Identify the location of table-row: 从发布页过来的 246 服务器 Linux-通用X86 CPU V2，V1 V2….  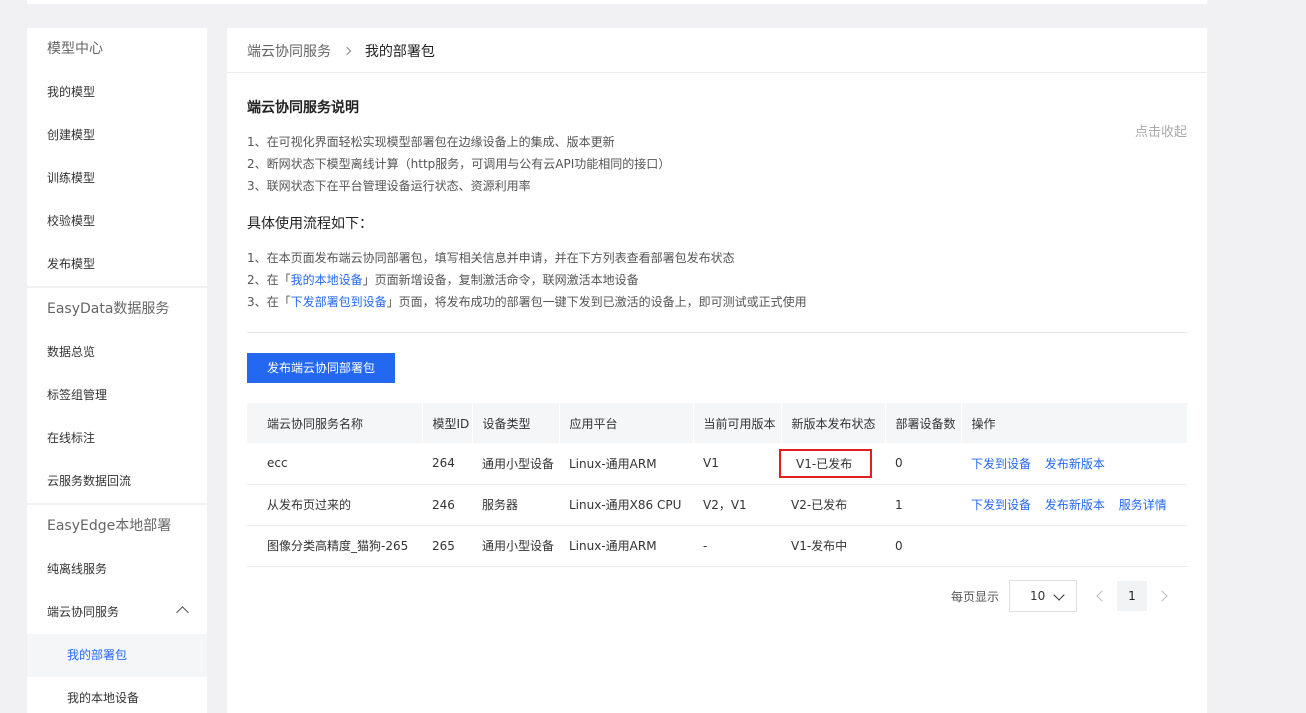
(717, 505).